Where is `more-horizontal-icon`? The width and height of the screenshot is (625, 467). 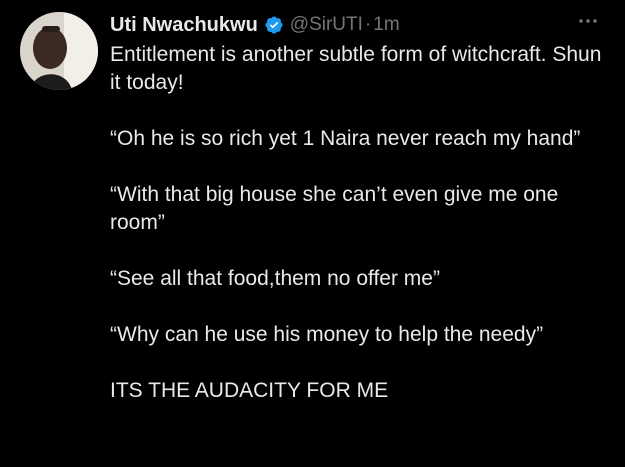 more-horizontal-icon is located at coordinates (588, 21).